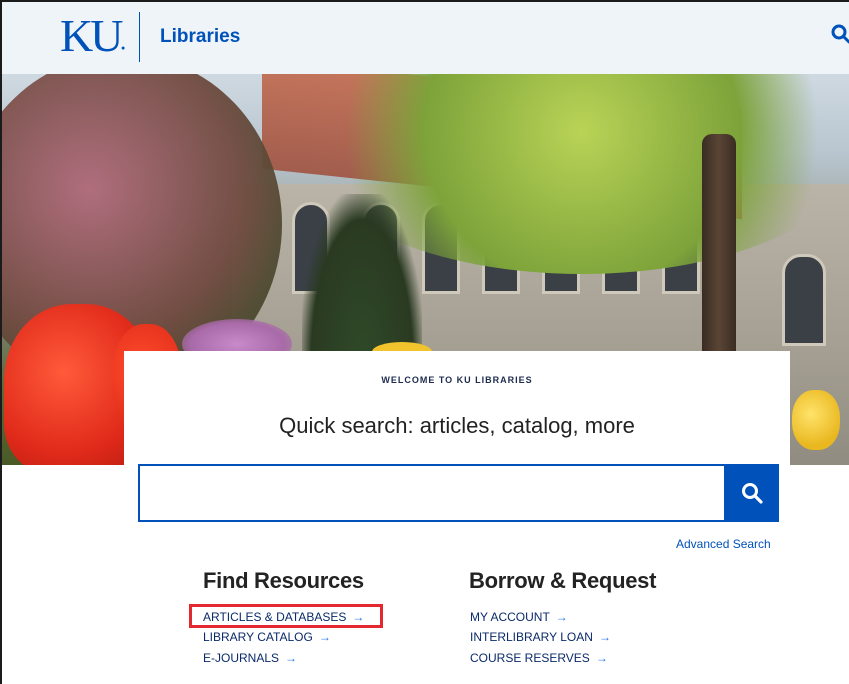 The height and width of the screenshot is (684, 849). I want to click on building-window, so click(804, 300).